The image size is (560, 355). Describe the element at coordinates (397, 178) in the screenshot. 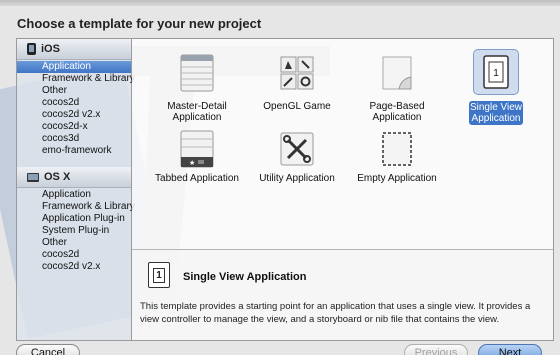

I see `template-label-empty: Empty Application` at that location.